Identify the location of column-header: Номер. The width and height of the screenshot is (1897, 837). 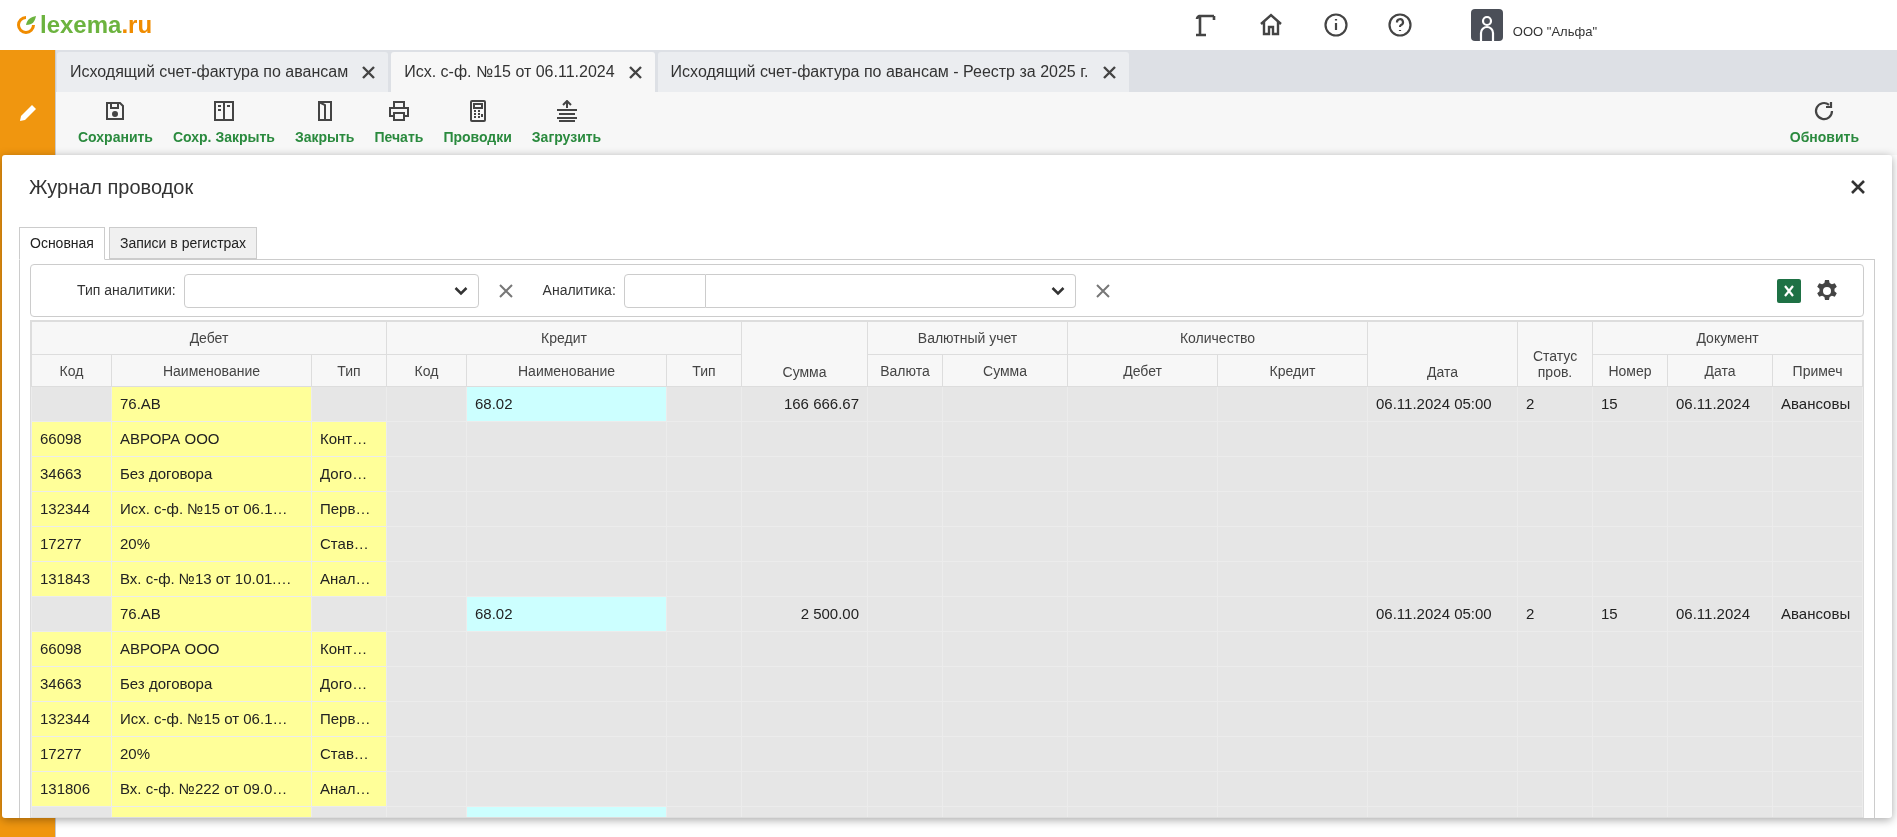
(1630, 370).